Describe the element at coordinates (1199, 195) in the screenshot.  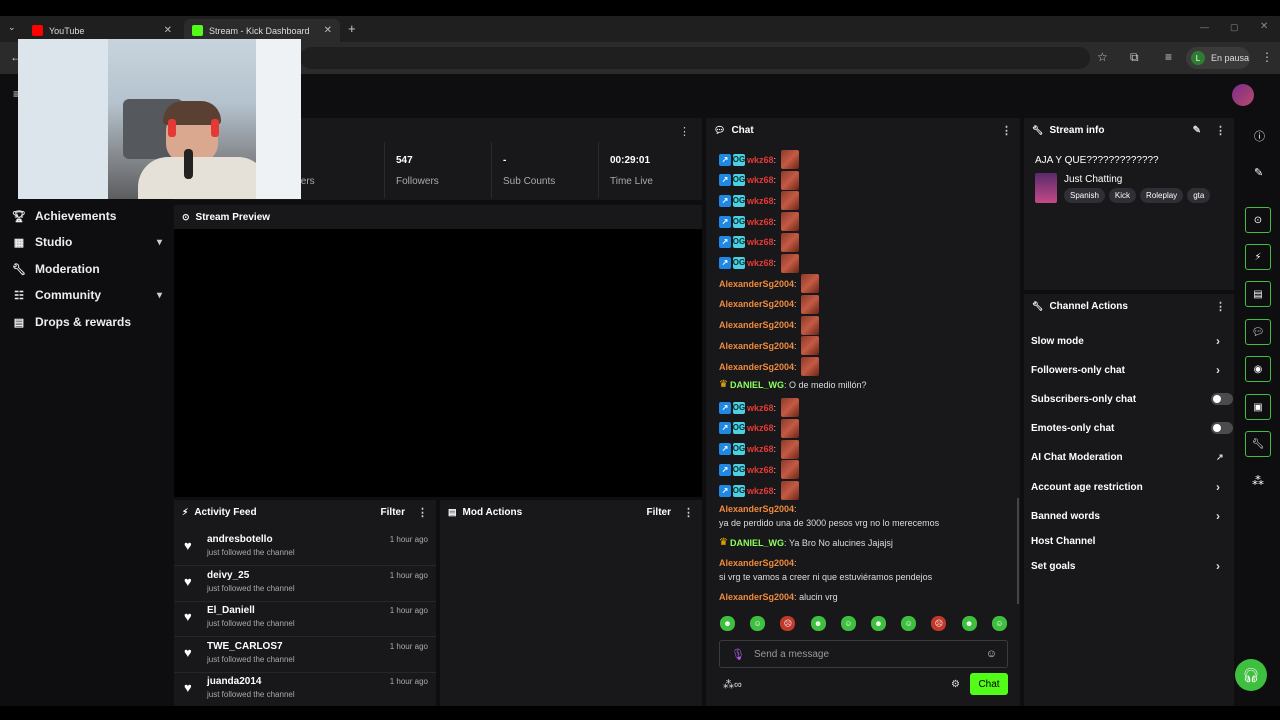
I see `stream-tag: gta` at that location.